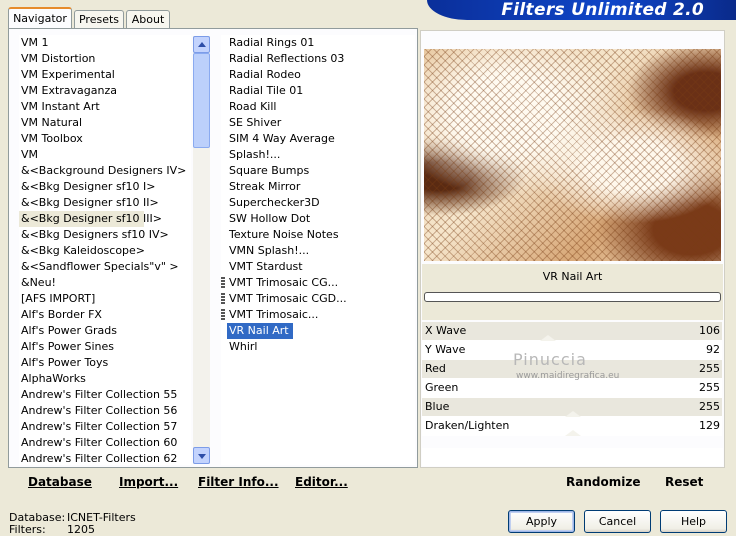  Describe the element at coordinates (572, 331) in the screenshot. I see `param-row: X Wave 106` at that location.